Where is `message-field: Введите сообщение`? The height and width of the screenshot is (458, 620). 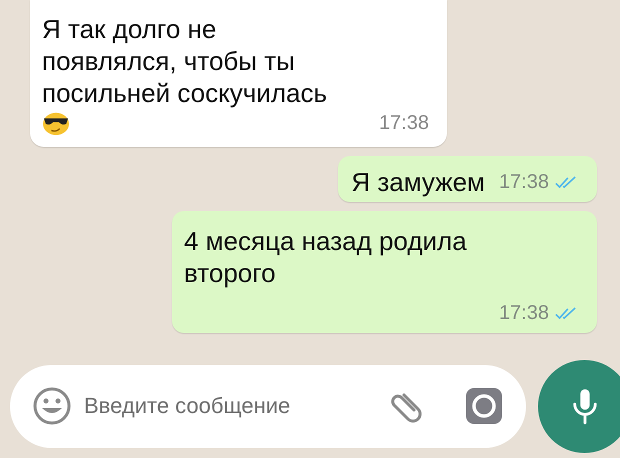 message-field: Введите сообщение is located at coordinates (228, 406).